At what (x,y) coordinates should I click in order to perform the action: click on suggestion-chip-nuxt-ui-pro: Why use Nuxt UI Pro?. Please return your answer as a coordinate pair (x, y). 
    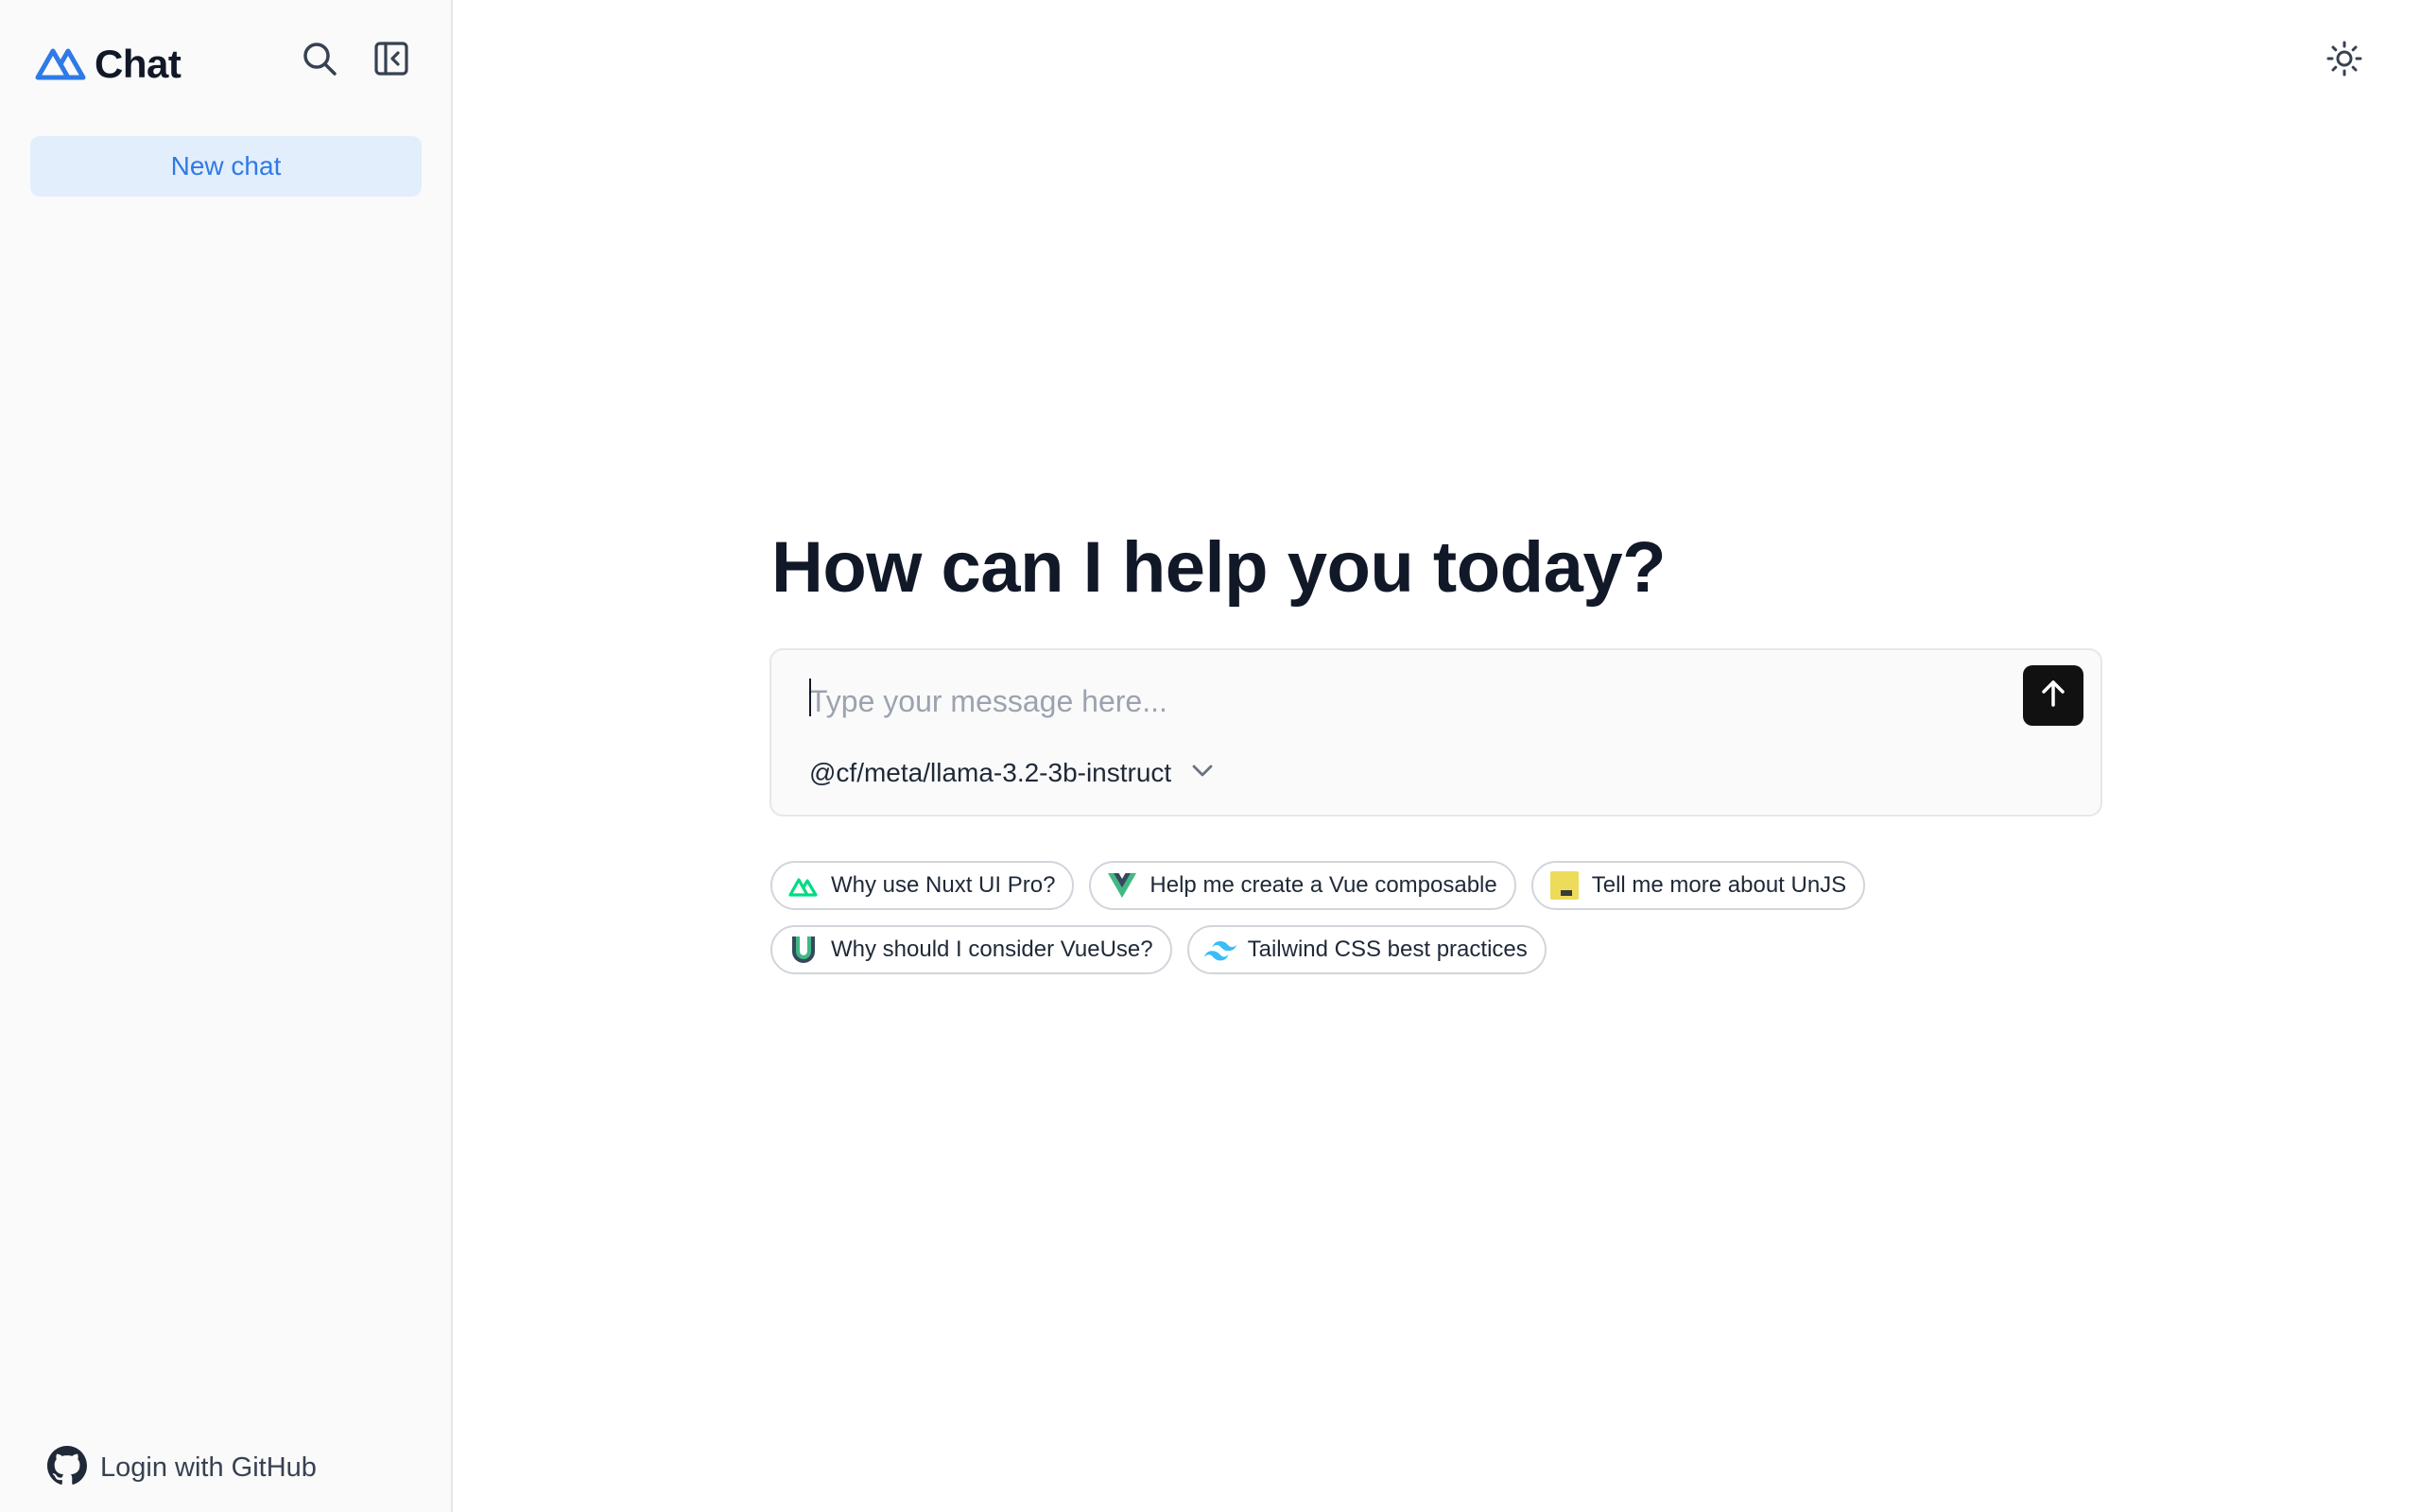
    Looking at the image, I should click on (922, 885).